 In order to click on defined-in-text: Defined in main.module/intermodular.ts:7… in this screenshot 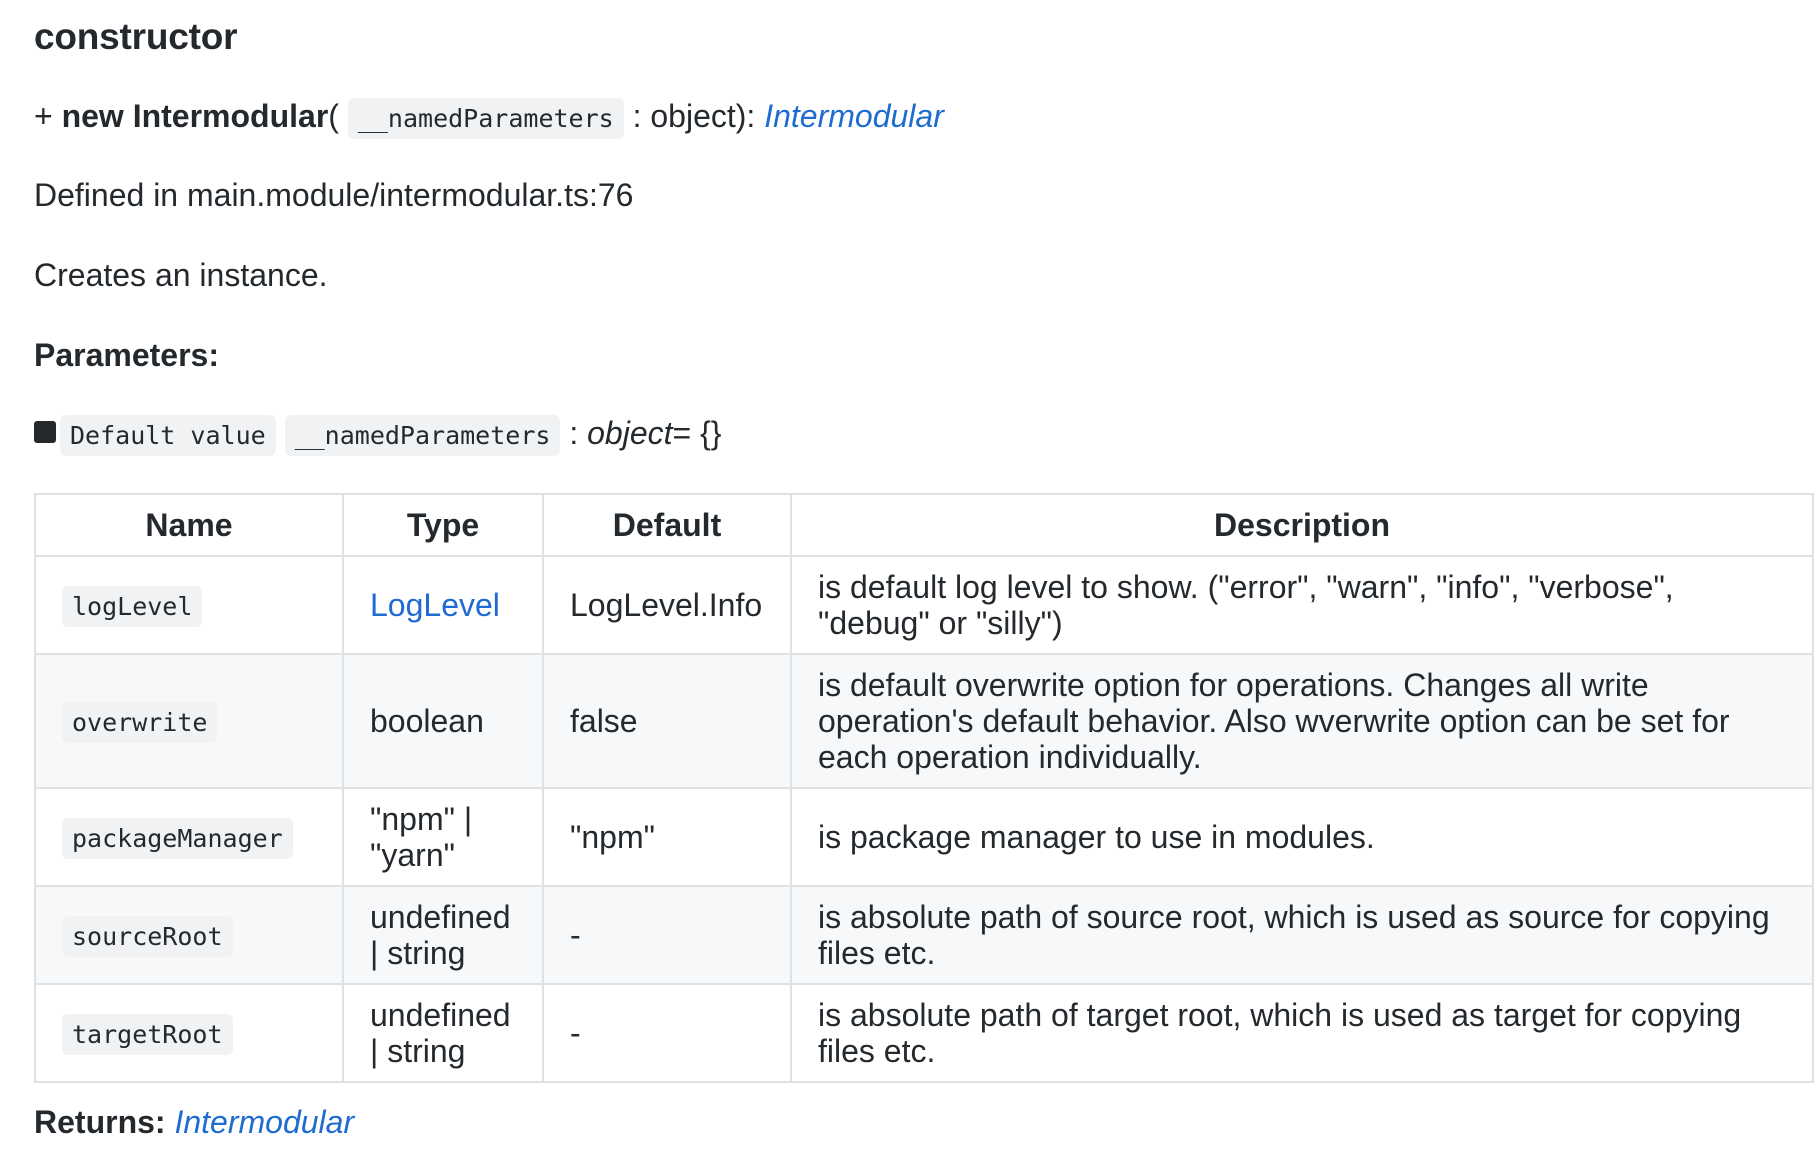, I will do `click(334, 195)`.